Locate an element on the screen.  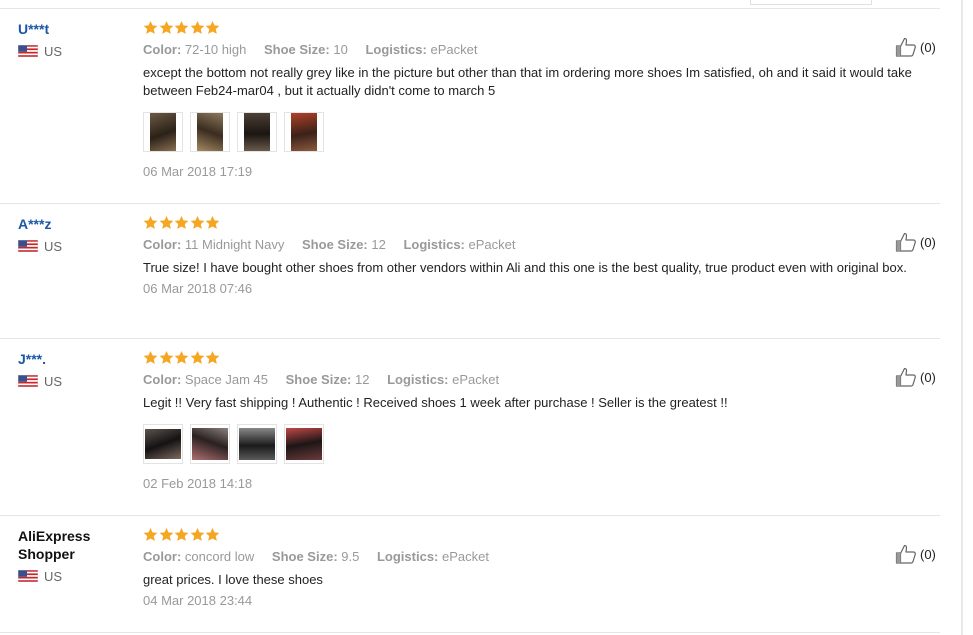
shoe-size-value: 12 is located at coordinates (378, 244).